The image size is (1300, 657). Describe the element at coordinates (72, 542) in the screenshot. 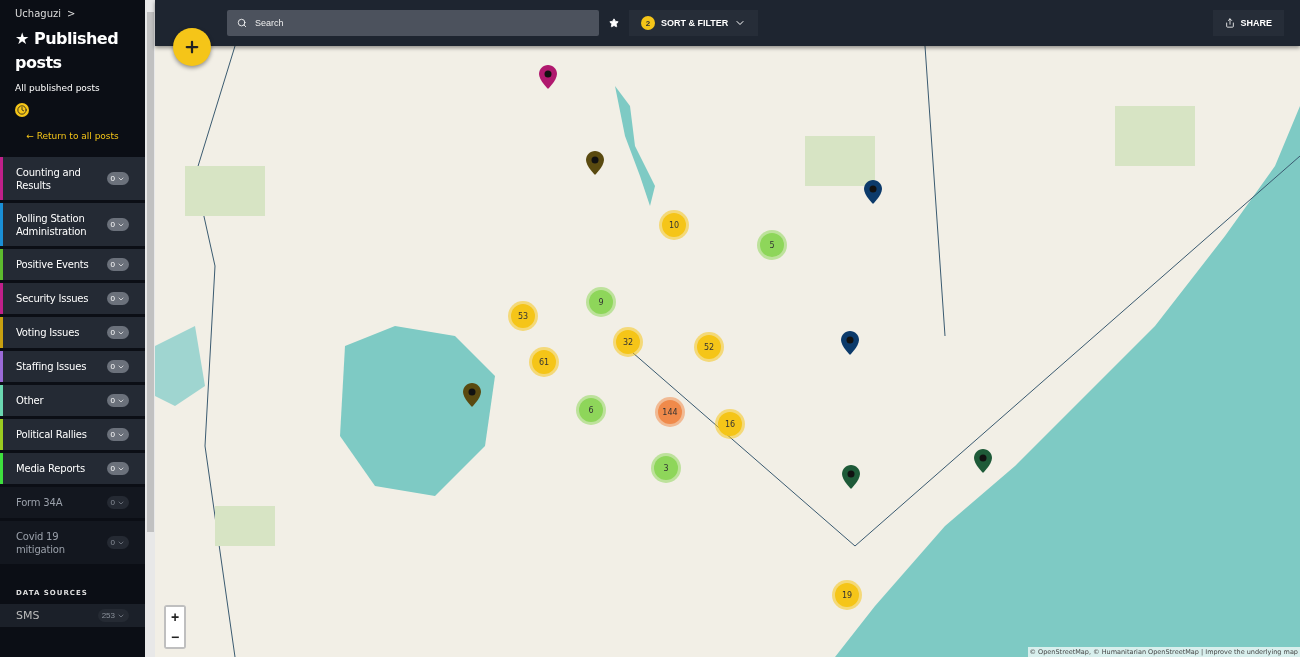

I see `category-item: Covid 19 mitigation 0` at that location.